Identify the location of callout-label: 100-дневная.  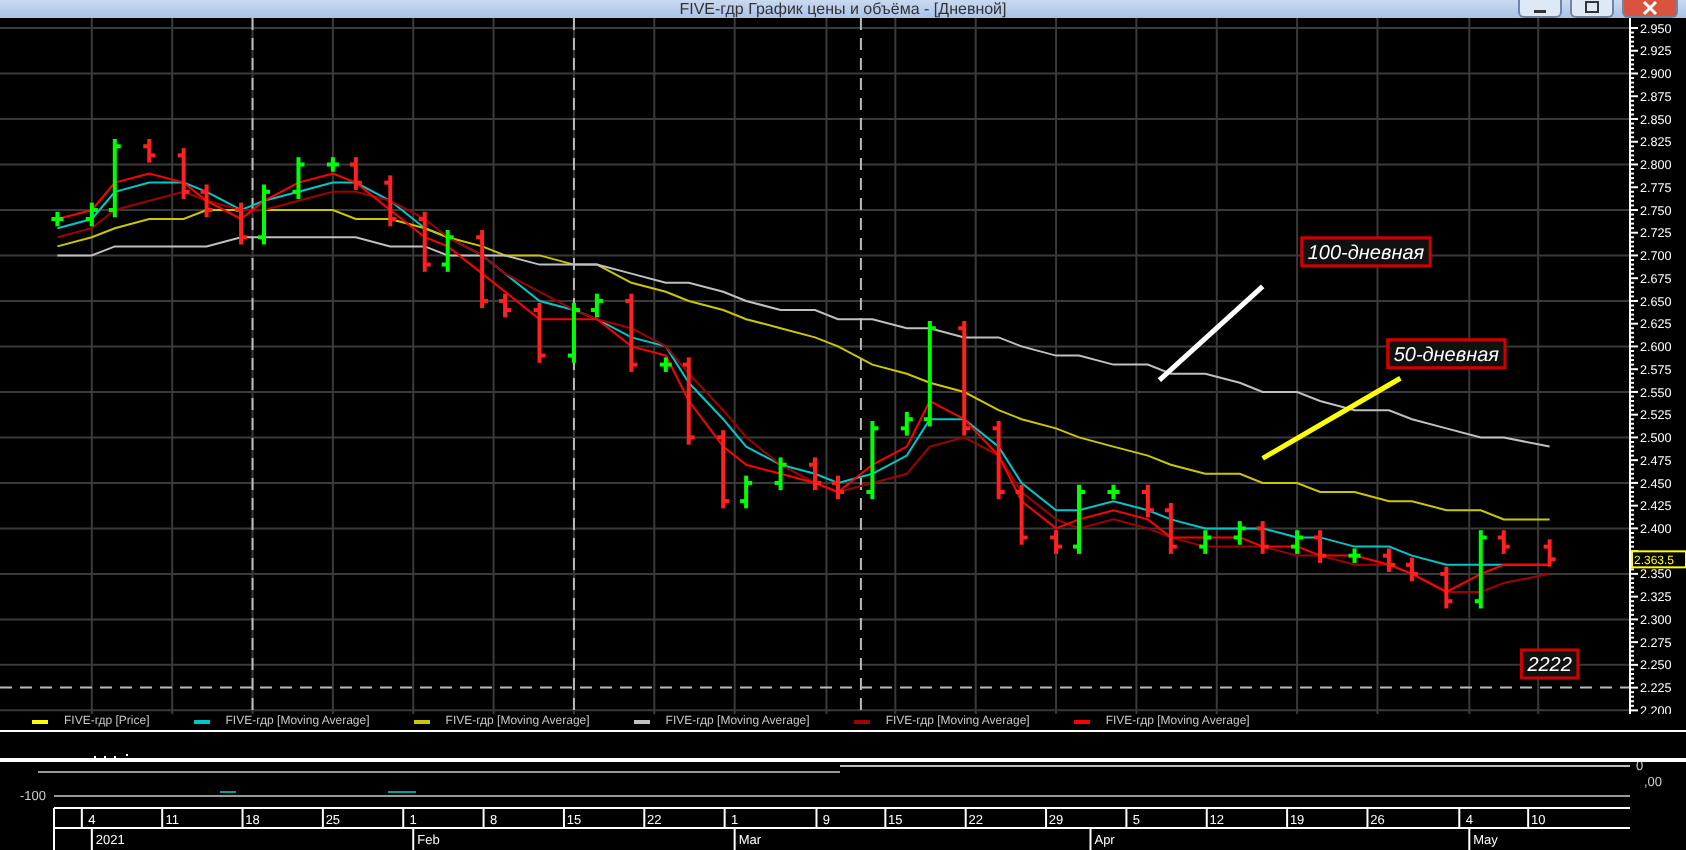
(1366, 252).